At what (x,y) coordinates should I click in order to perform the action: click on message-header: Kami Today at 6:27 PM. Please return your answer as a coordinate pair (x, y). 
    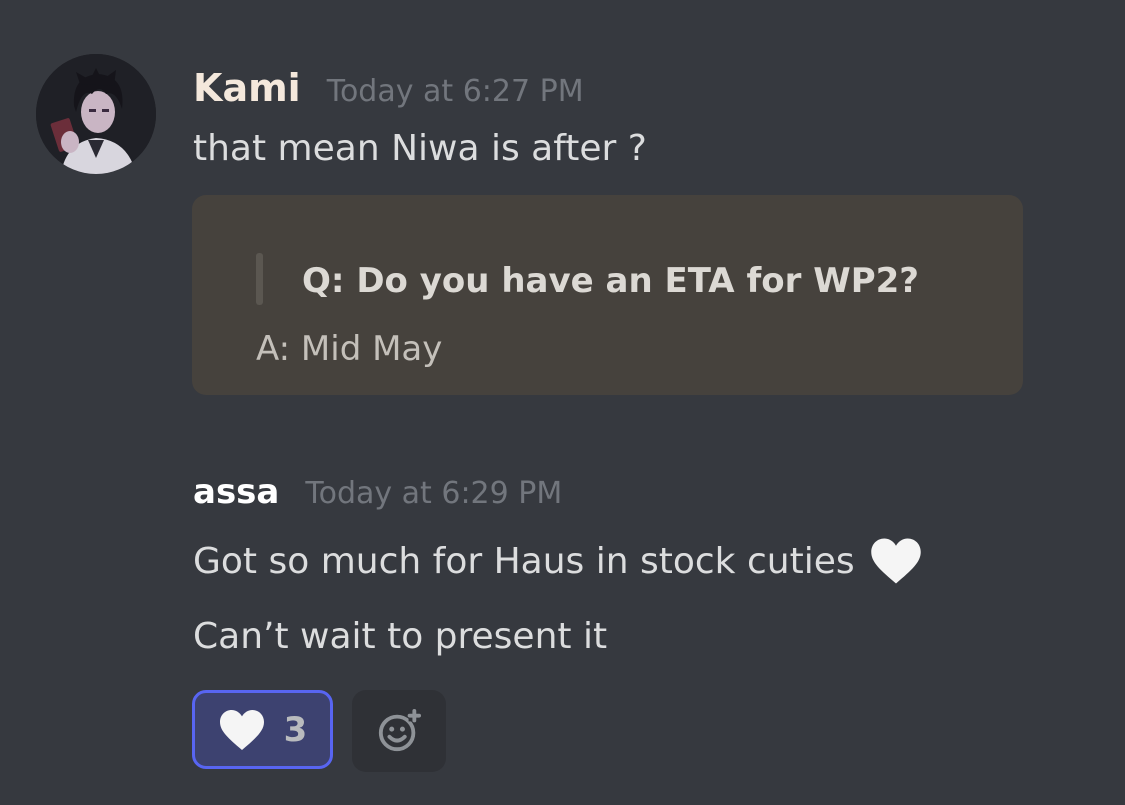
    Looking at the image, I should click on (388, 88).